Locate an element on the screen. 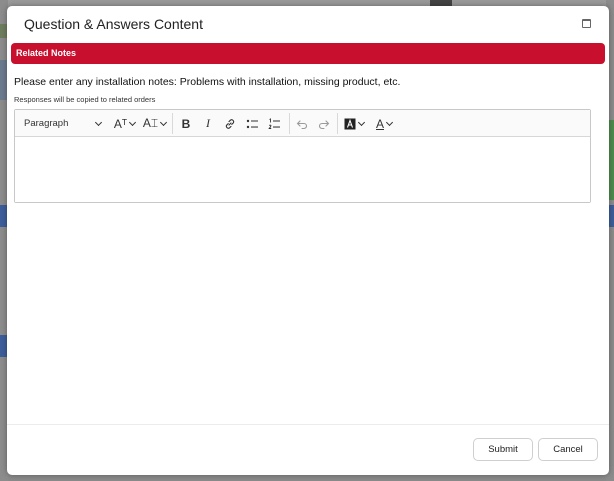  font-color-dropdown: A is located at coordinates (384, 123).